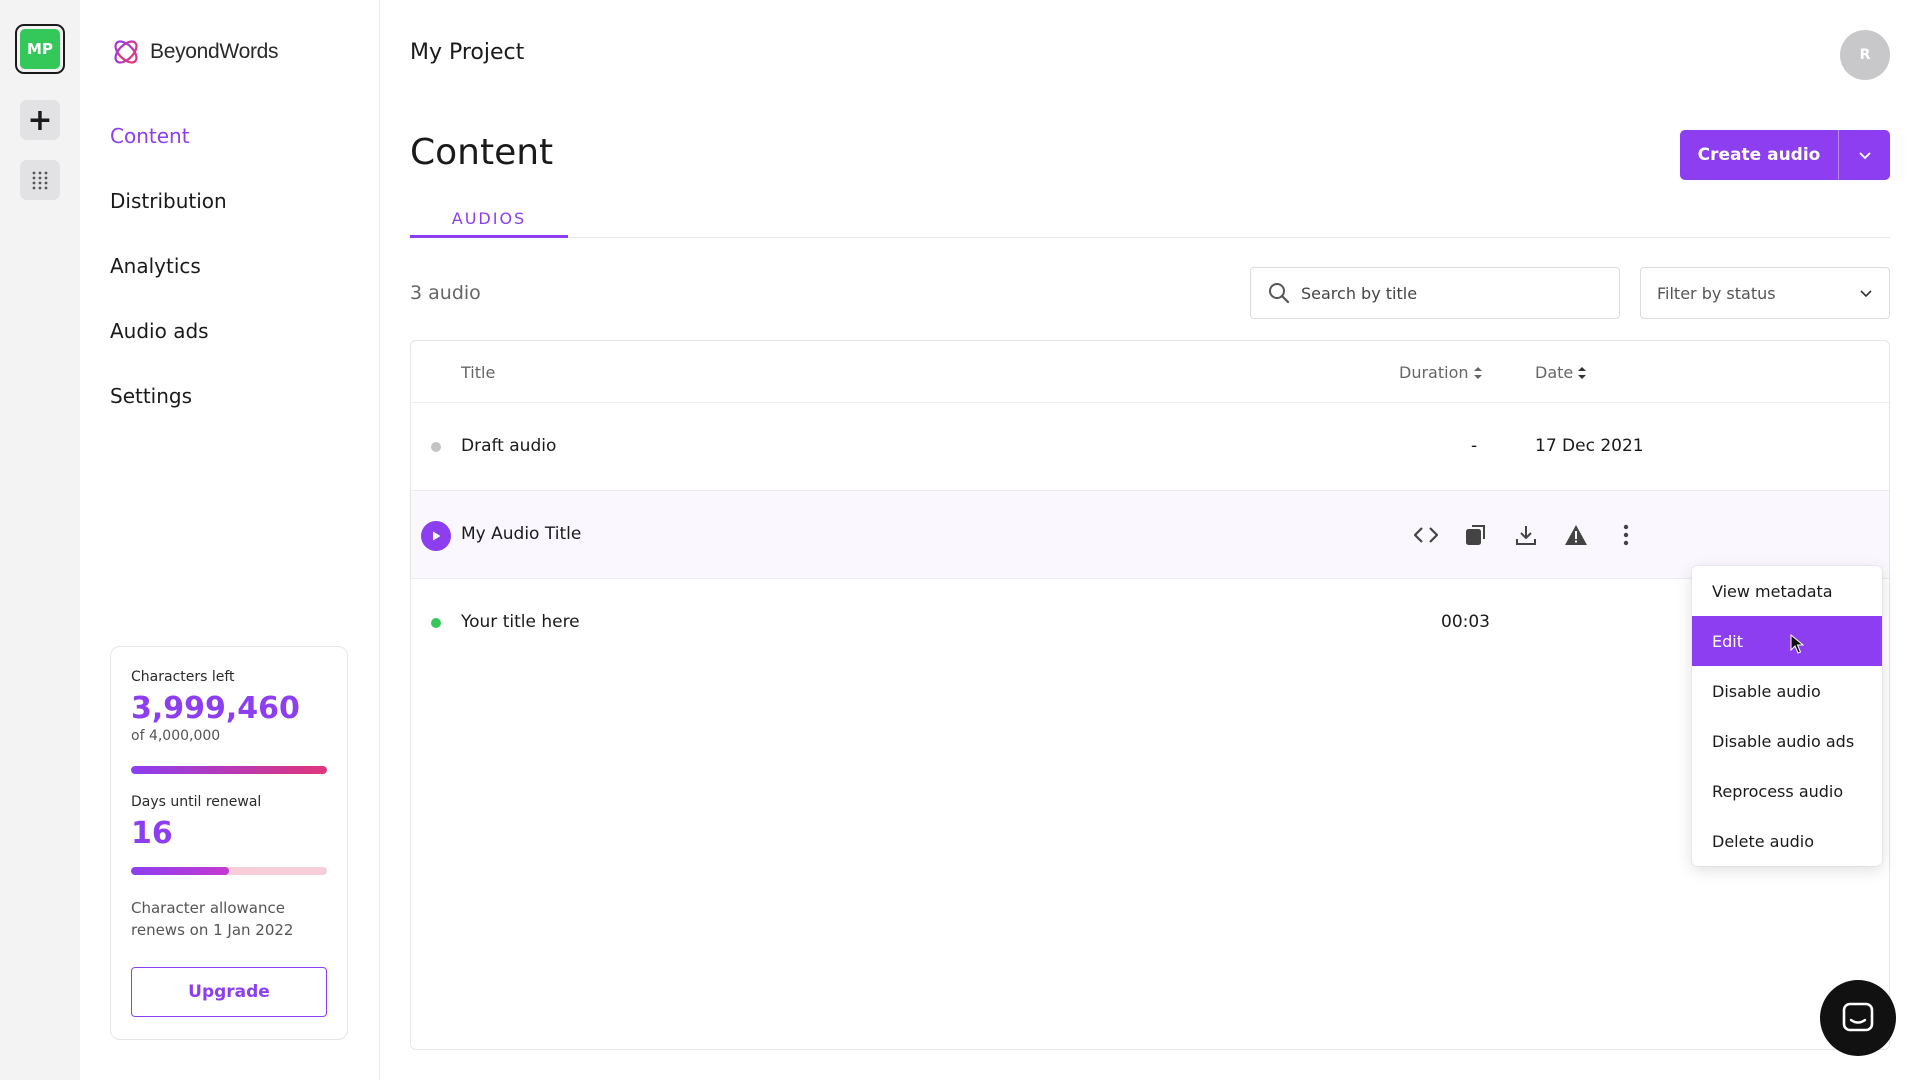 This screenshot has width=1920, height=1080. What do you see at coordinates (1150, 623) in the screenshot?
I see `table-row: Your title here 00:03` at bounding box center [1150, 623].